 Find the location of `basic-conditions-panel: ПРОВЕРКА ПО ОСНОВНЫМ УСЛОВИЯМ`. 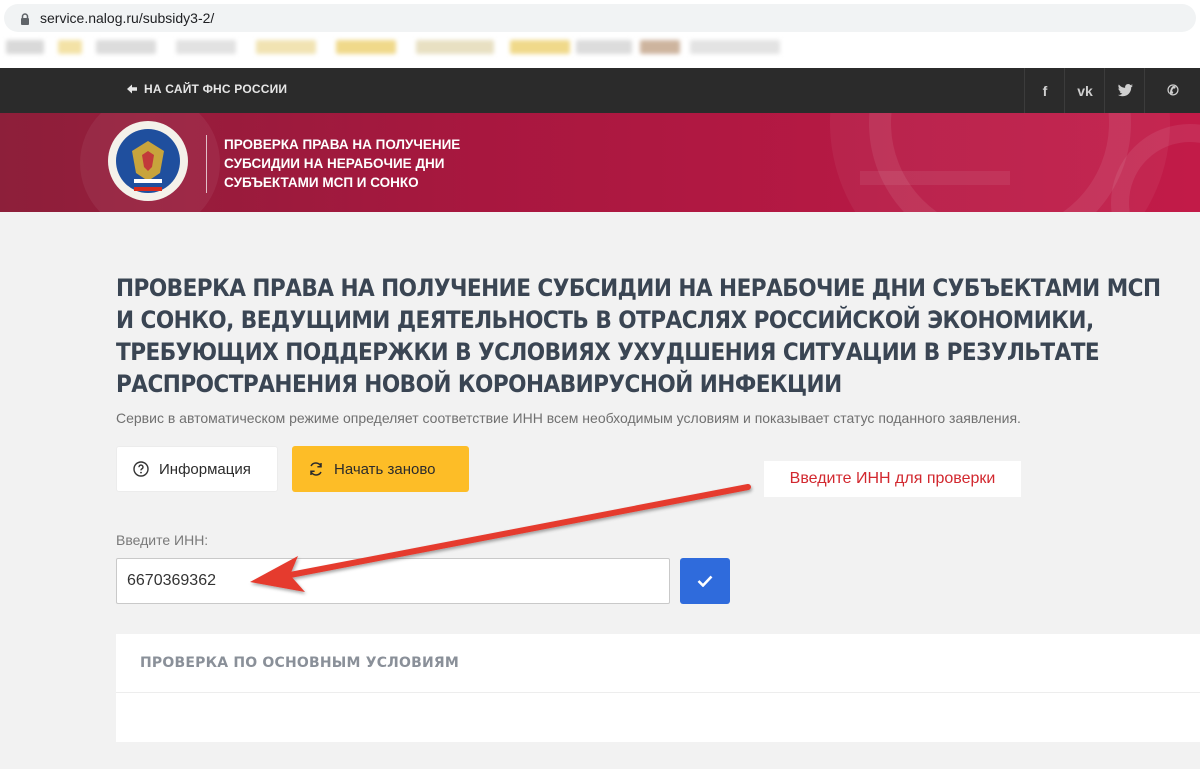

basic-conditions-panel: ПРОВЕРКА ПО ОСНОВНЫМ УСЛОВИЯМ is located at coordinates (658, 688).